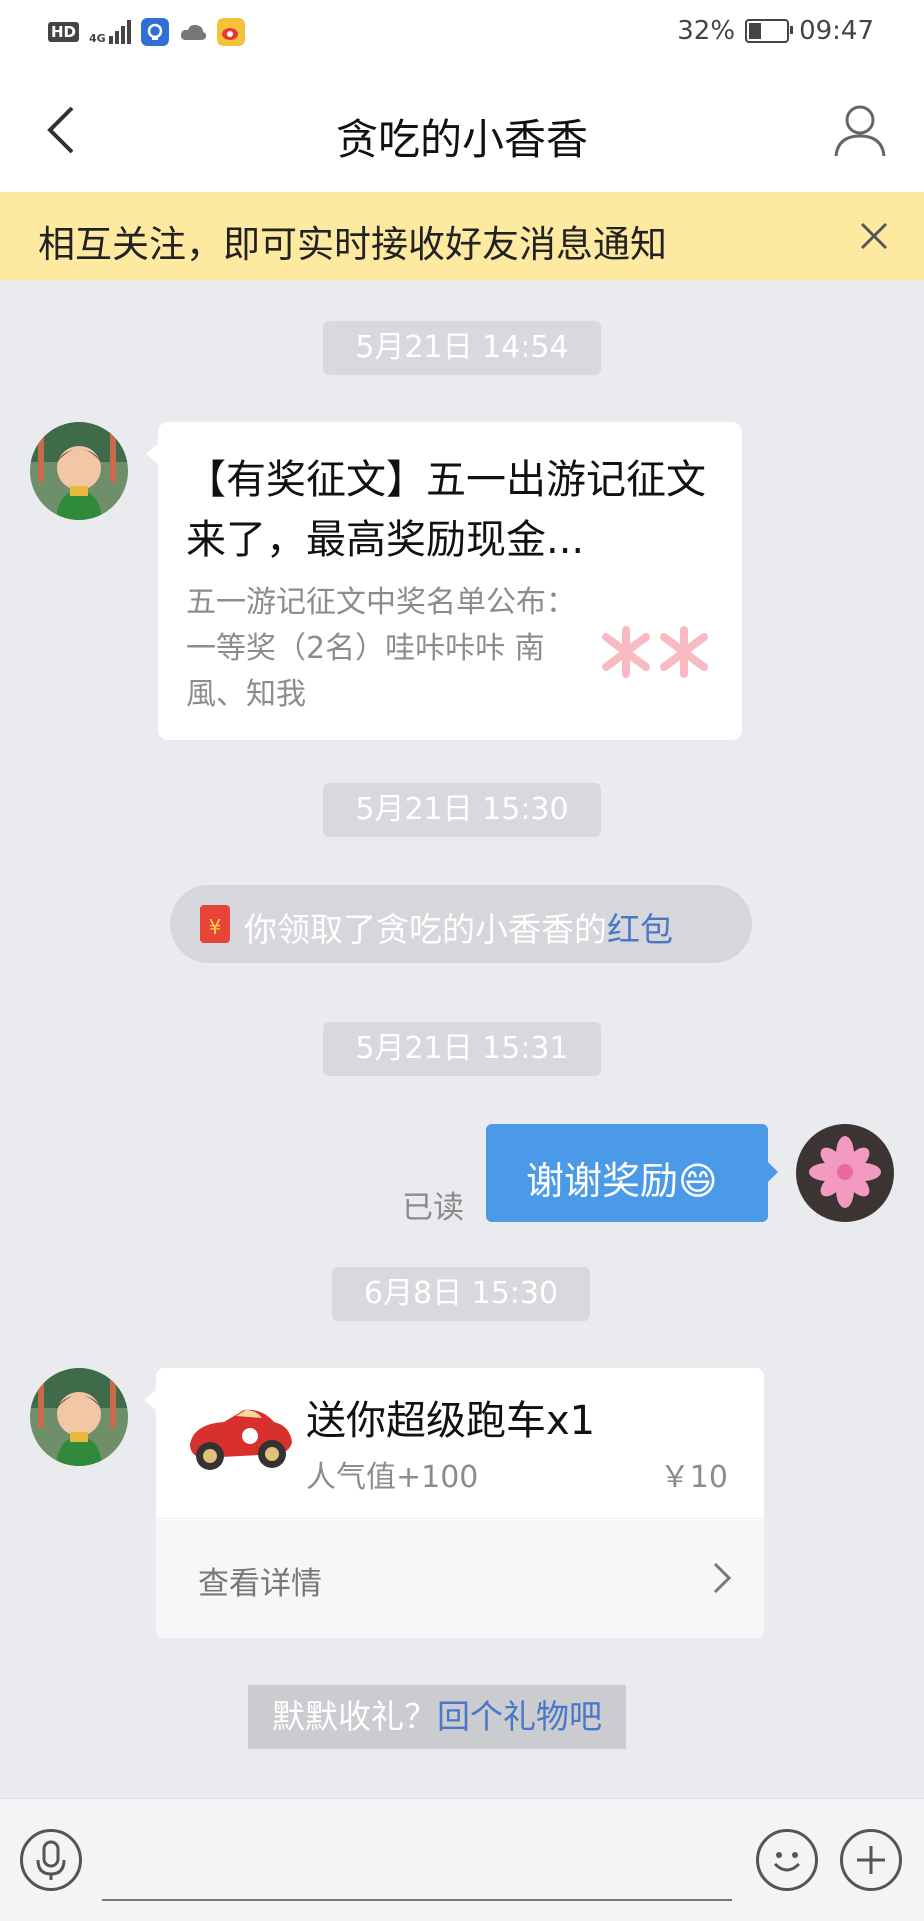 This screenshot has height=1921, width=924. Describe the element at coordinates (215, 924) in the screenshot. I see `red-packet-icon: ¥` at that location.